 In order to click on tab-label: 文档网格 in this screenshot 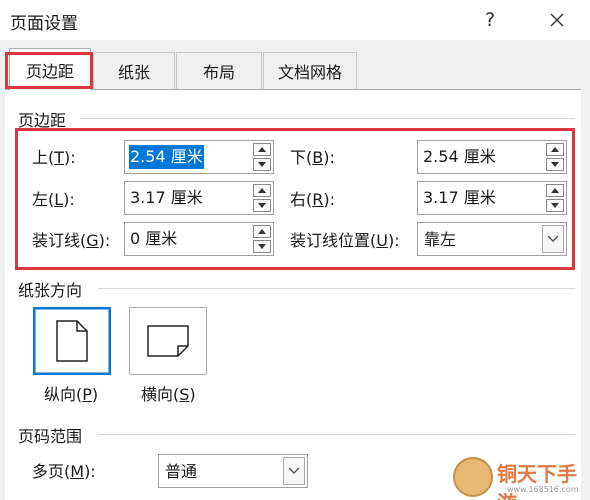, I will do `click(309, 72)`.